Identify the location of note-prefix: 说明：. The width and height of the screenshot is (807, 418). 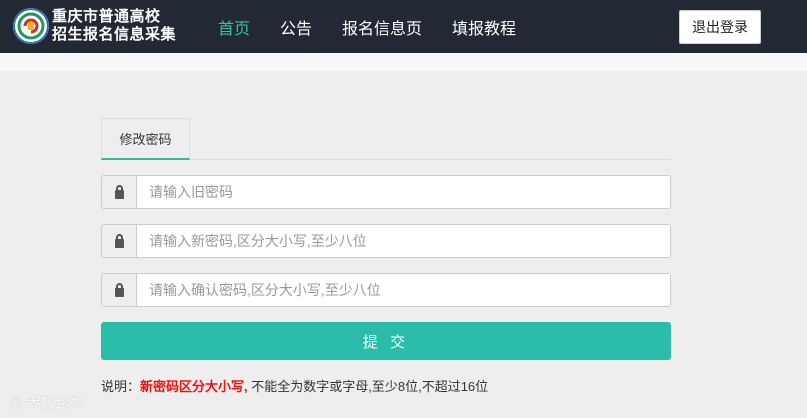
(121, 386).